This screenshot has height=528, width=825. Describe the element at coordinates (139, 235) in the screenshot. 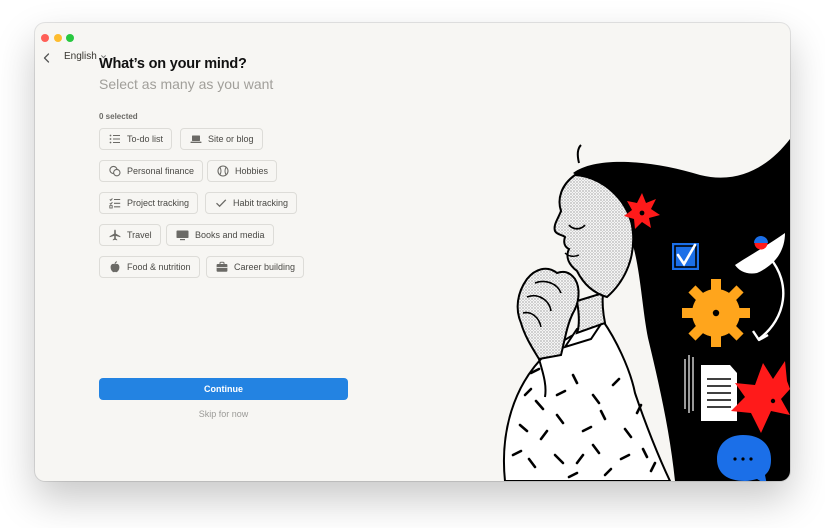

I see `chip-label: Travel` at that location.